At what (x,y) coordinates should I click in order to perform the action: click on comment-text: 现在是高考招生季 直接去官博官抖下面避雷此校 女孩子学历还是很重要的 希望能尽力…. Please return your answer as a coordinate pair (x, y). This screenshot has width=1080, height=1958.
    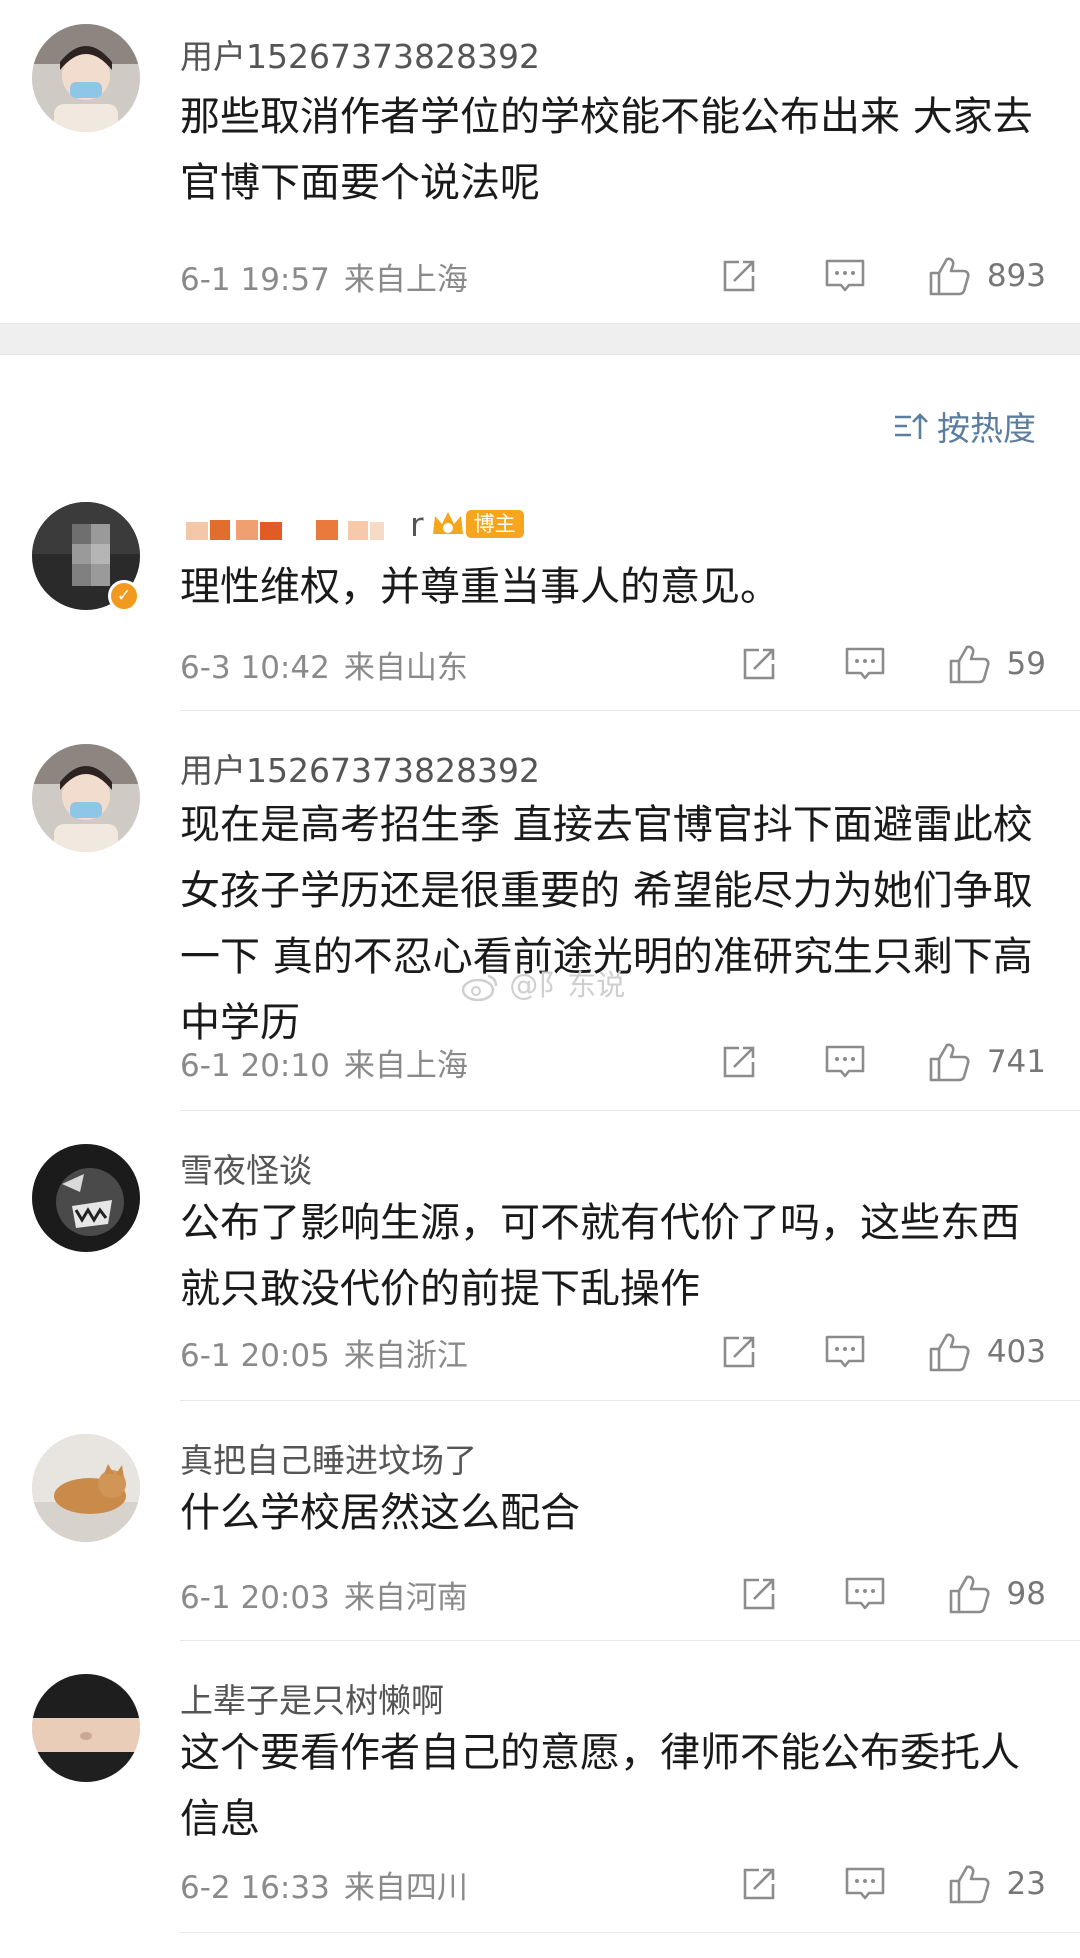
    Looking at the image, I should click on (606, 924).